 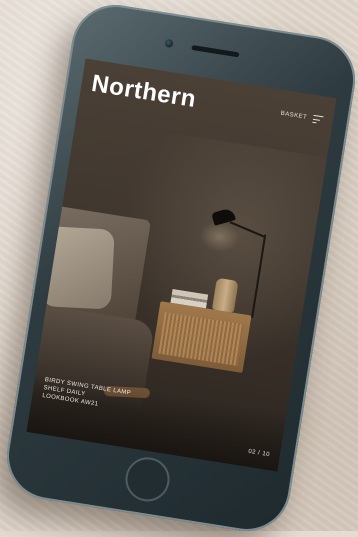 I want to click on menu-icon, so click(x=318, y=119).